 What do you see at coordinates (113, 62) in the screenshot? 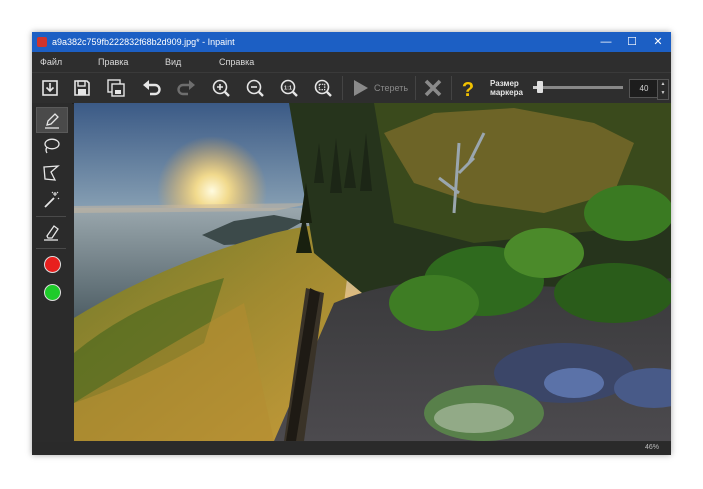
I see `menu-edit: Правка` at bounding box center [113, 62].